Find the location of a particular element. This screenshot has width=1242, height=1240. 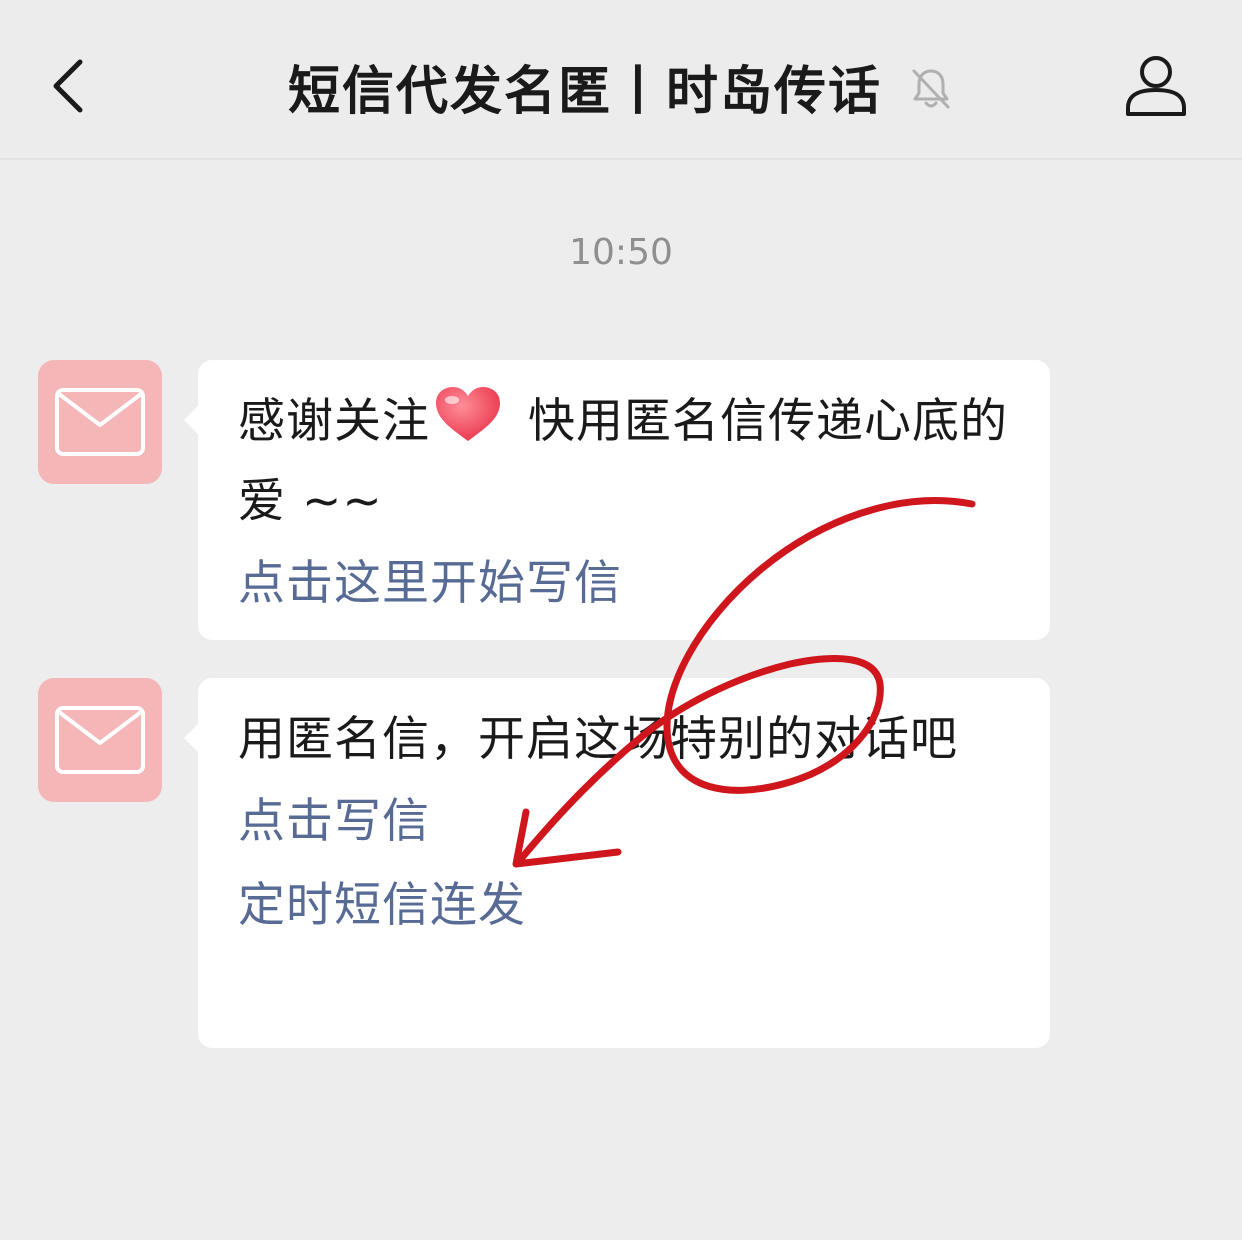

message-text: 用匿名信，开启这场特别的对话吧 is located at coordinates (598, 739).